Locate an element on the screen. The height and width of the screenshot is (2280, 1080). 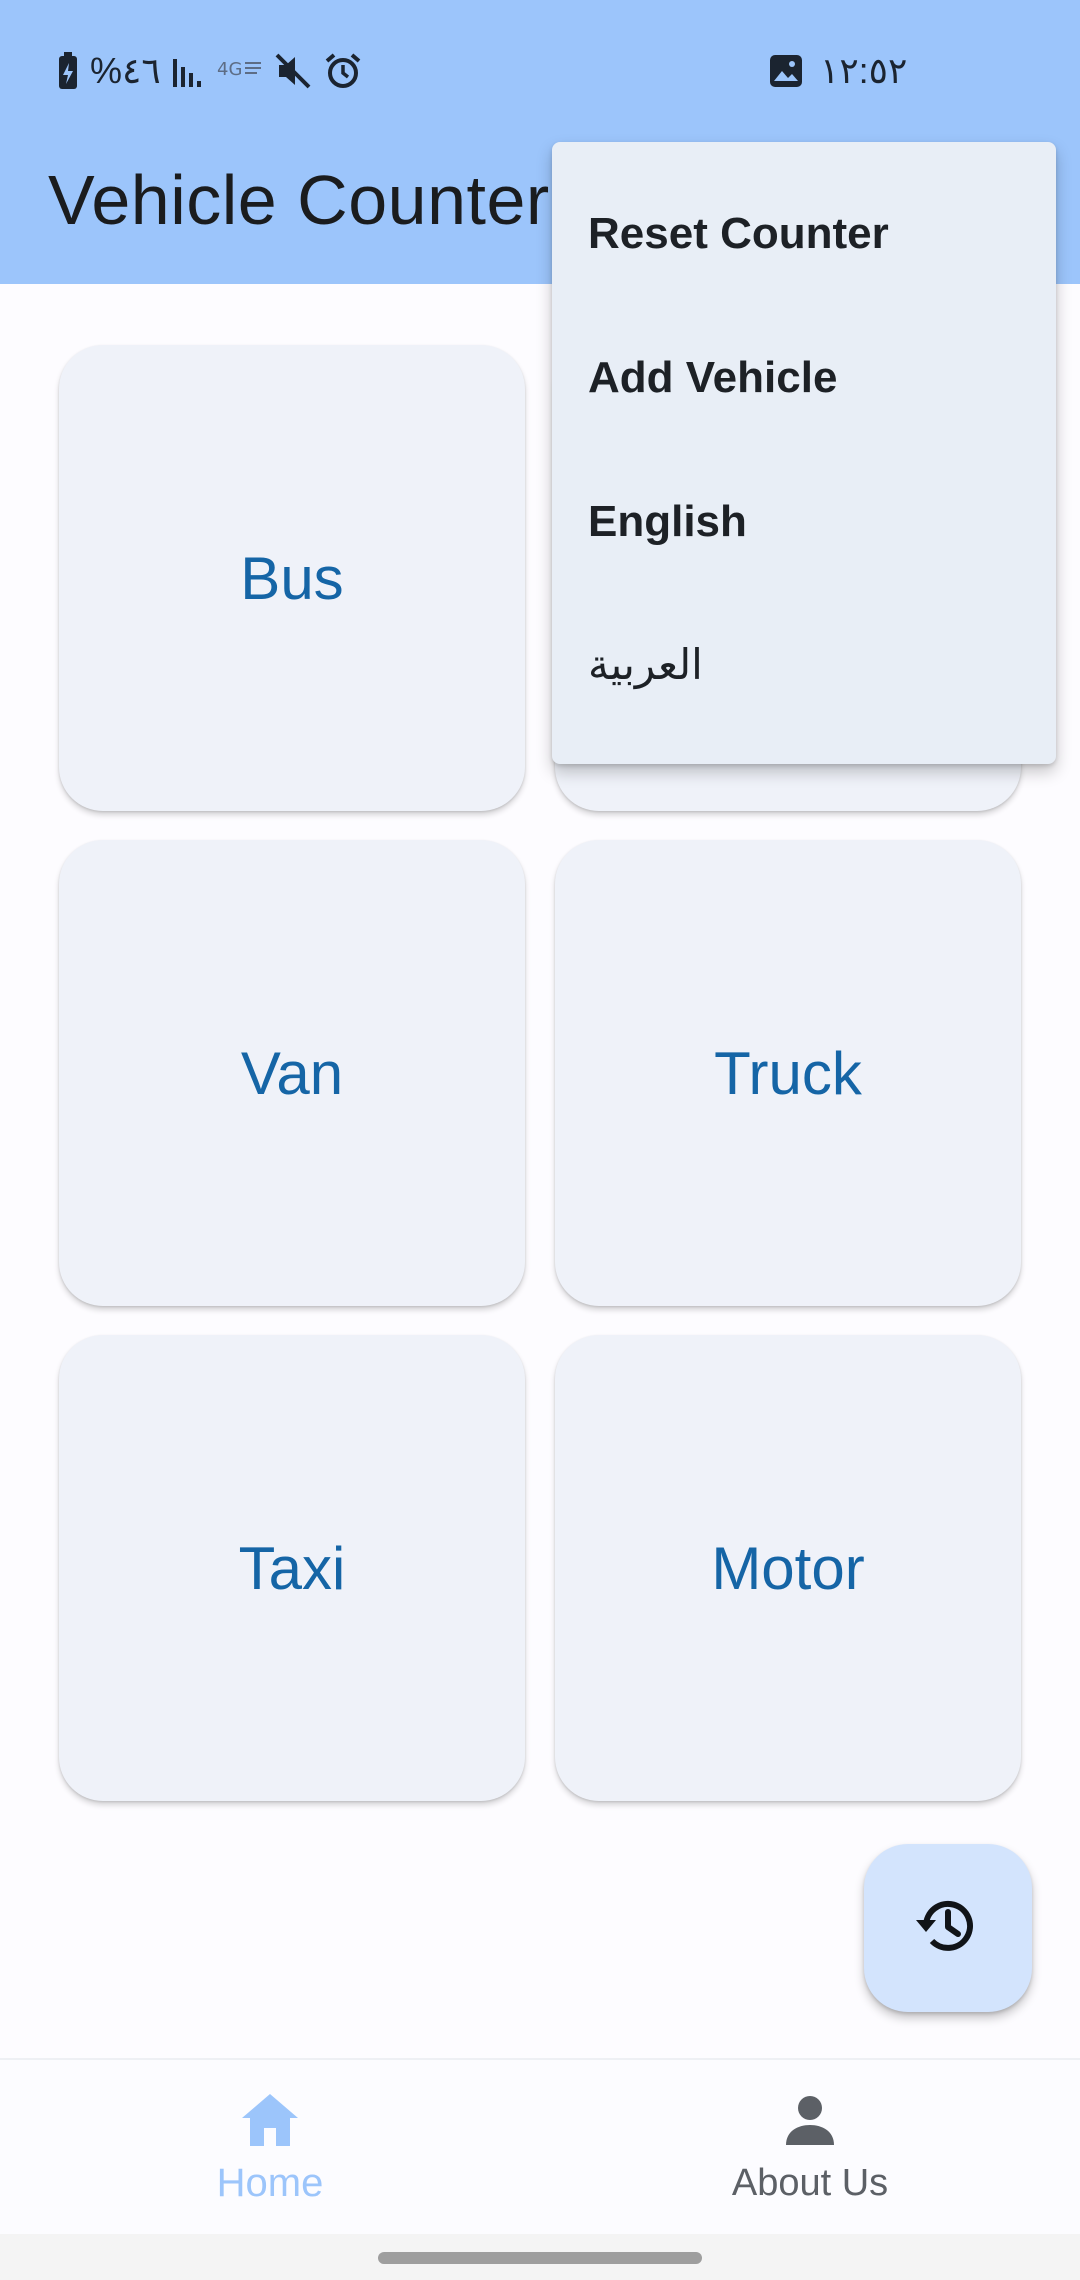
clock: ١٢:٥٢ is located at coordinates (864, 70).